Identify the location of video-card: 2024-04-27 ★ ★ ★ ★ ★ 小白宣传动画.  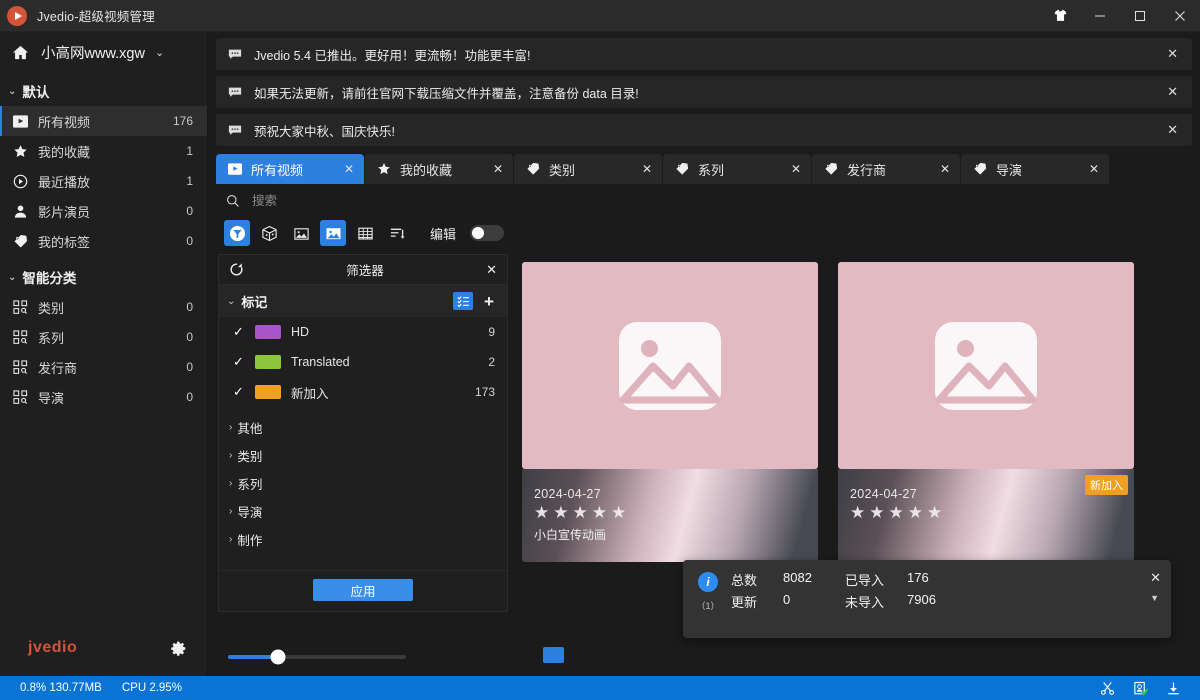
(670, 412).